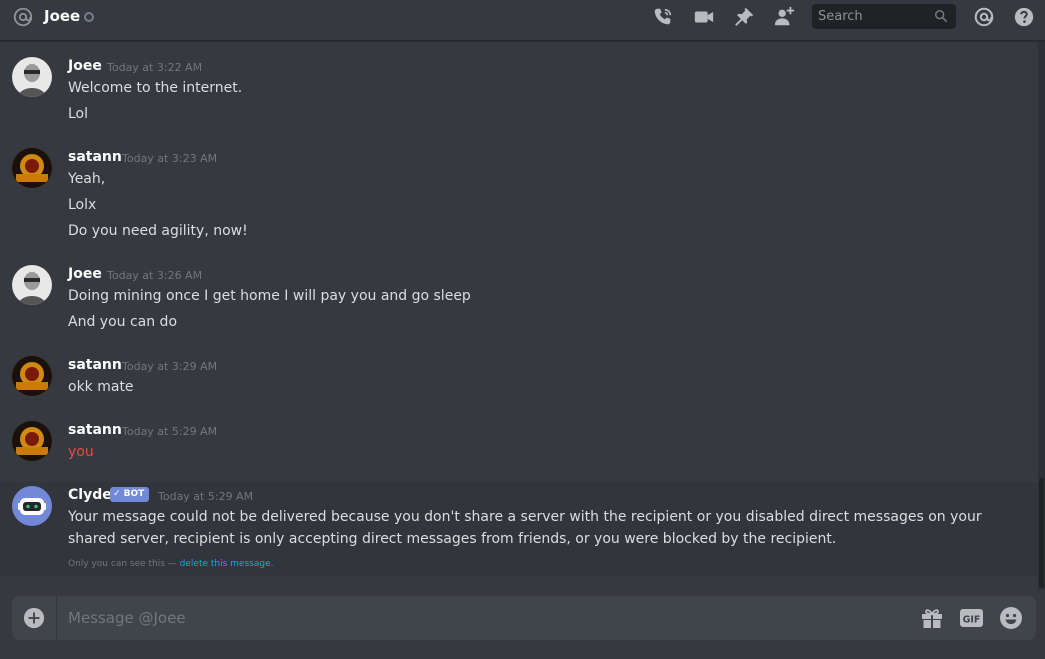 The image size is (1045, 659). I want to click on message-timestamp: Today at 3:26 AM, so click(155, 275).